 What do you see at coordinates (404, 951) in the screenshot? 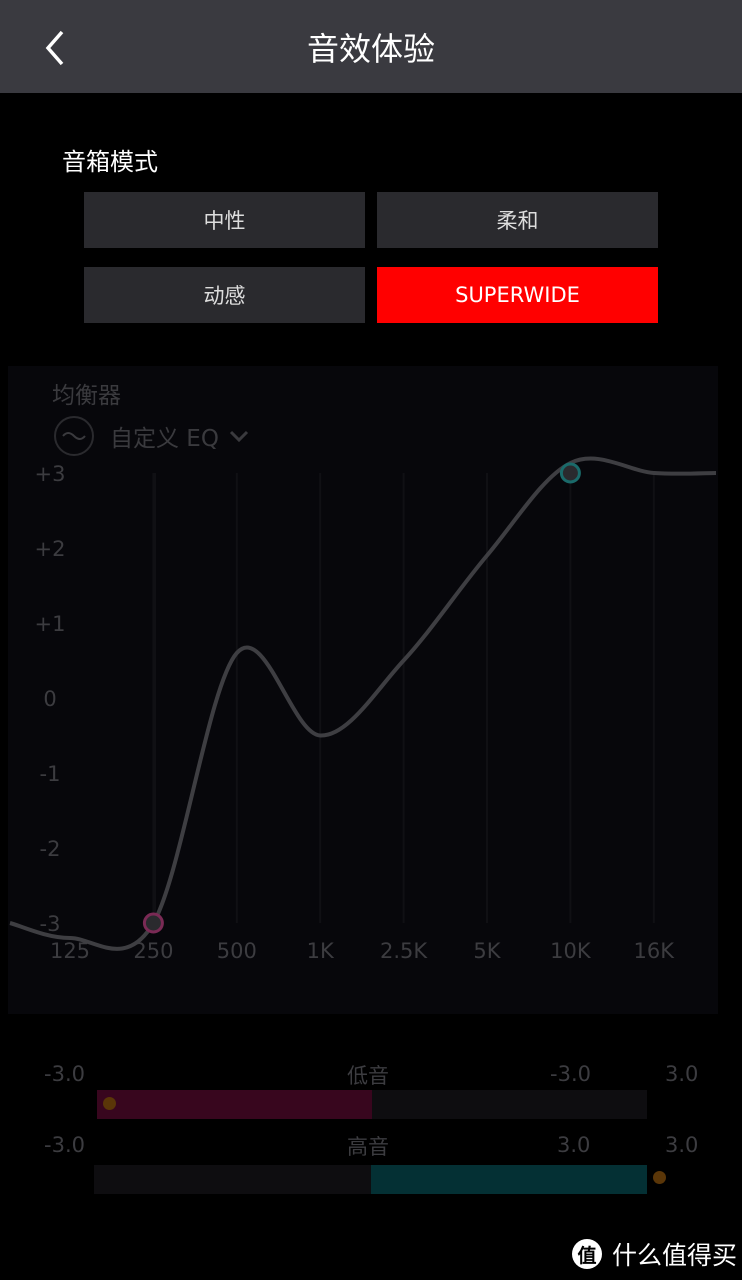
I see `x-tick-label: 2.5K` at bounding box center [404, 951].